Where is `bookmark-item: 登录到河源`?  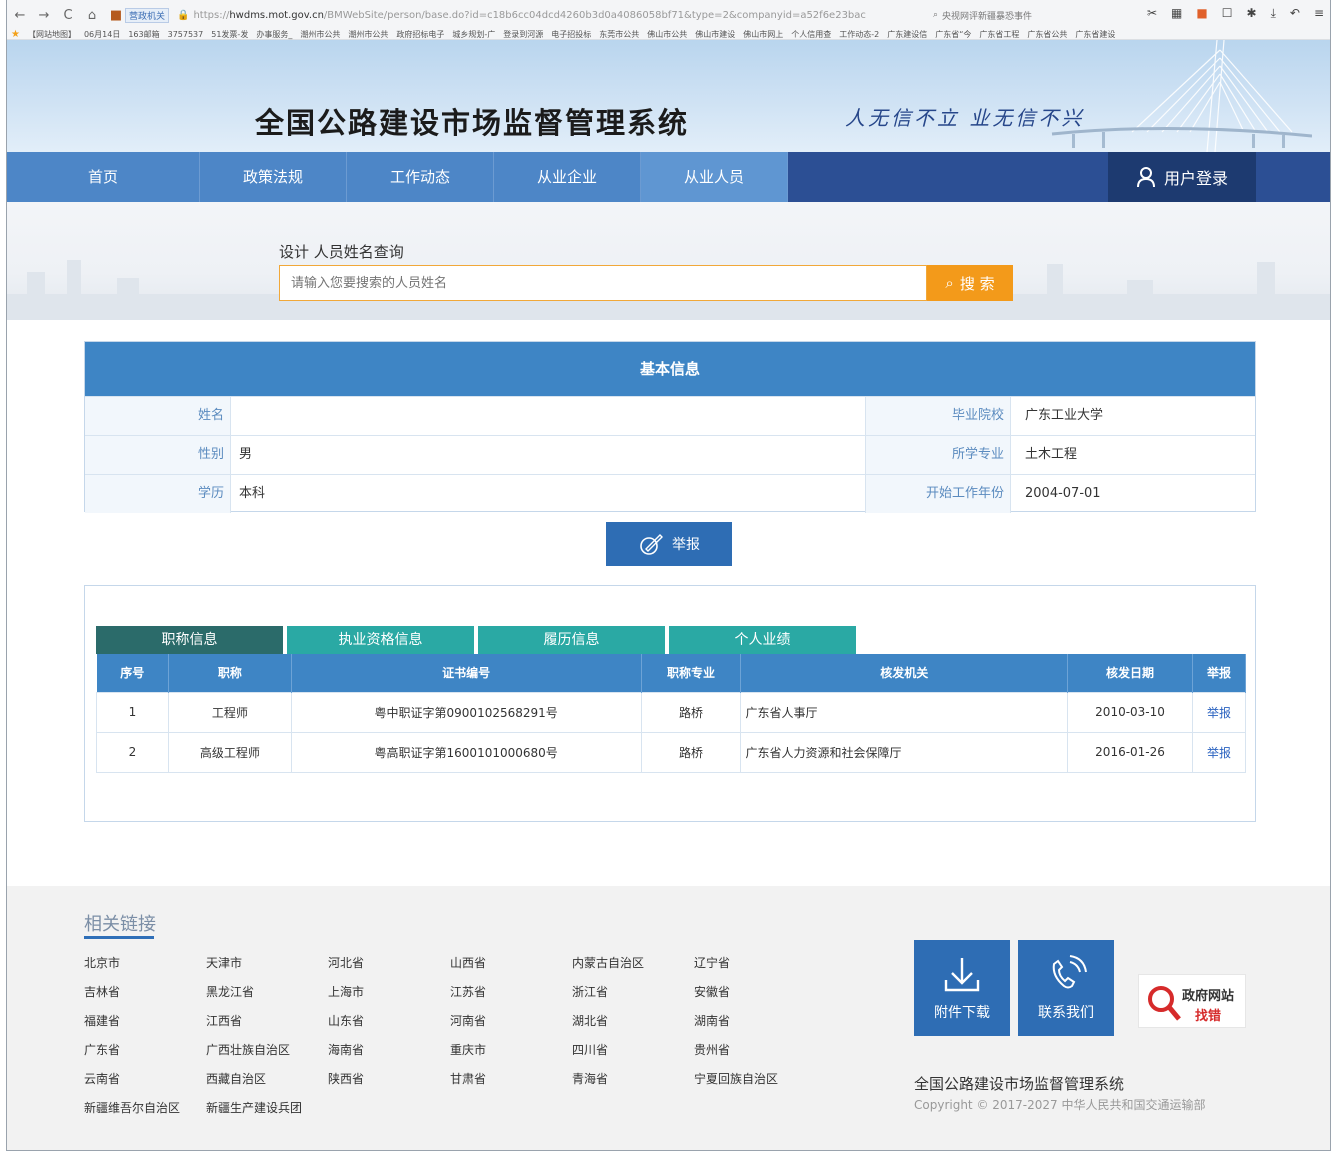 bookmark-item: 登录到河源 is located at coordinates (523, 34).